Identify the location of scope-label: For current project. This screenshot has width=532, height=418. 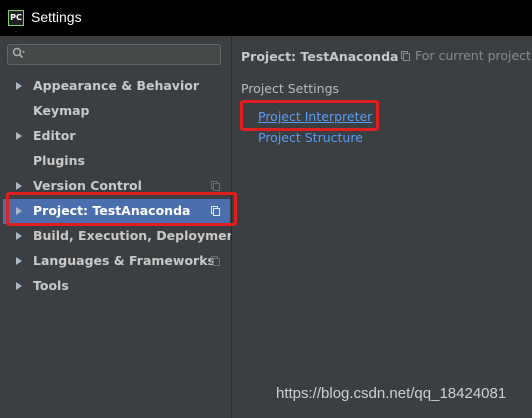
(473, 55).